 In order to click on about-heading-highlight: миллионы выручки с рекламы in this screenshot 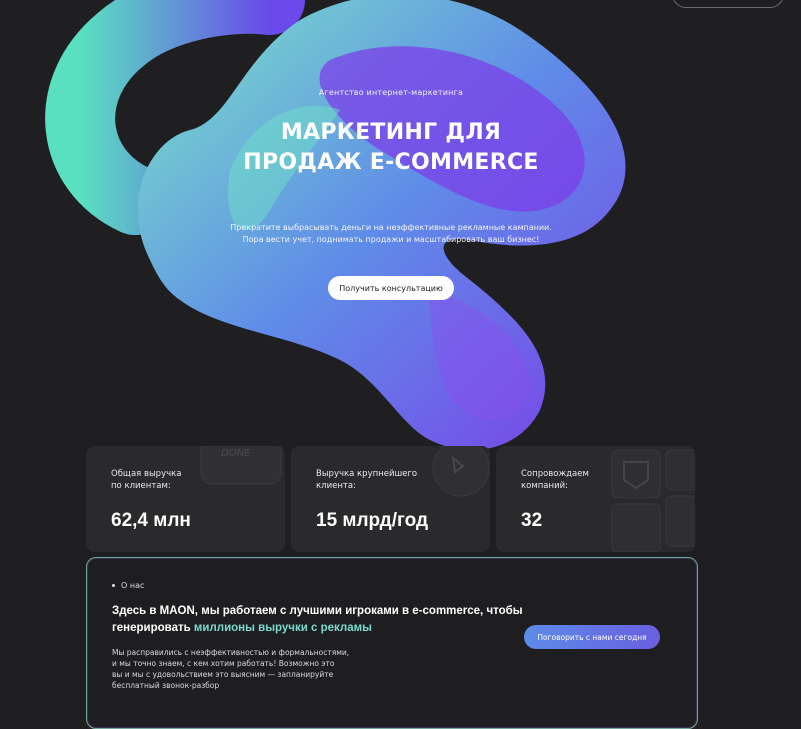, I will do `click(282, 628)`.